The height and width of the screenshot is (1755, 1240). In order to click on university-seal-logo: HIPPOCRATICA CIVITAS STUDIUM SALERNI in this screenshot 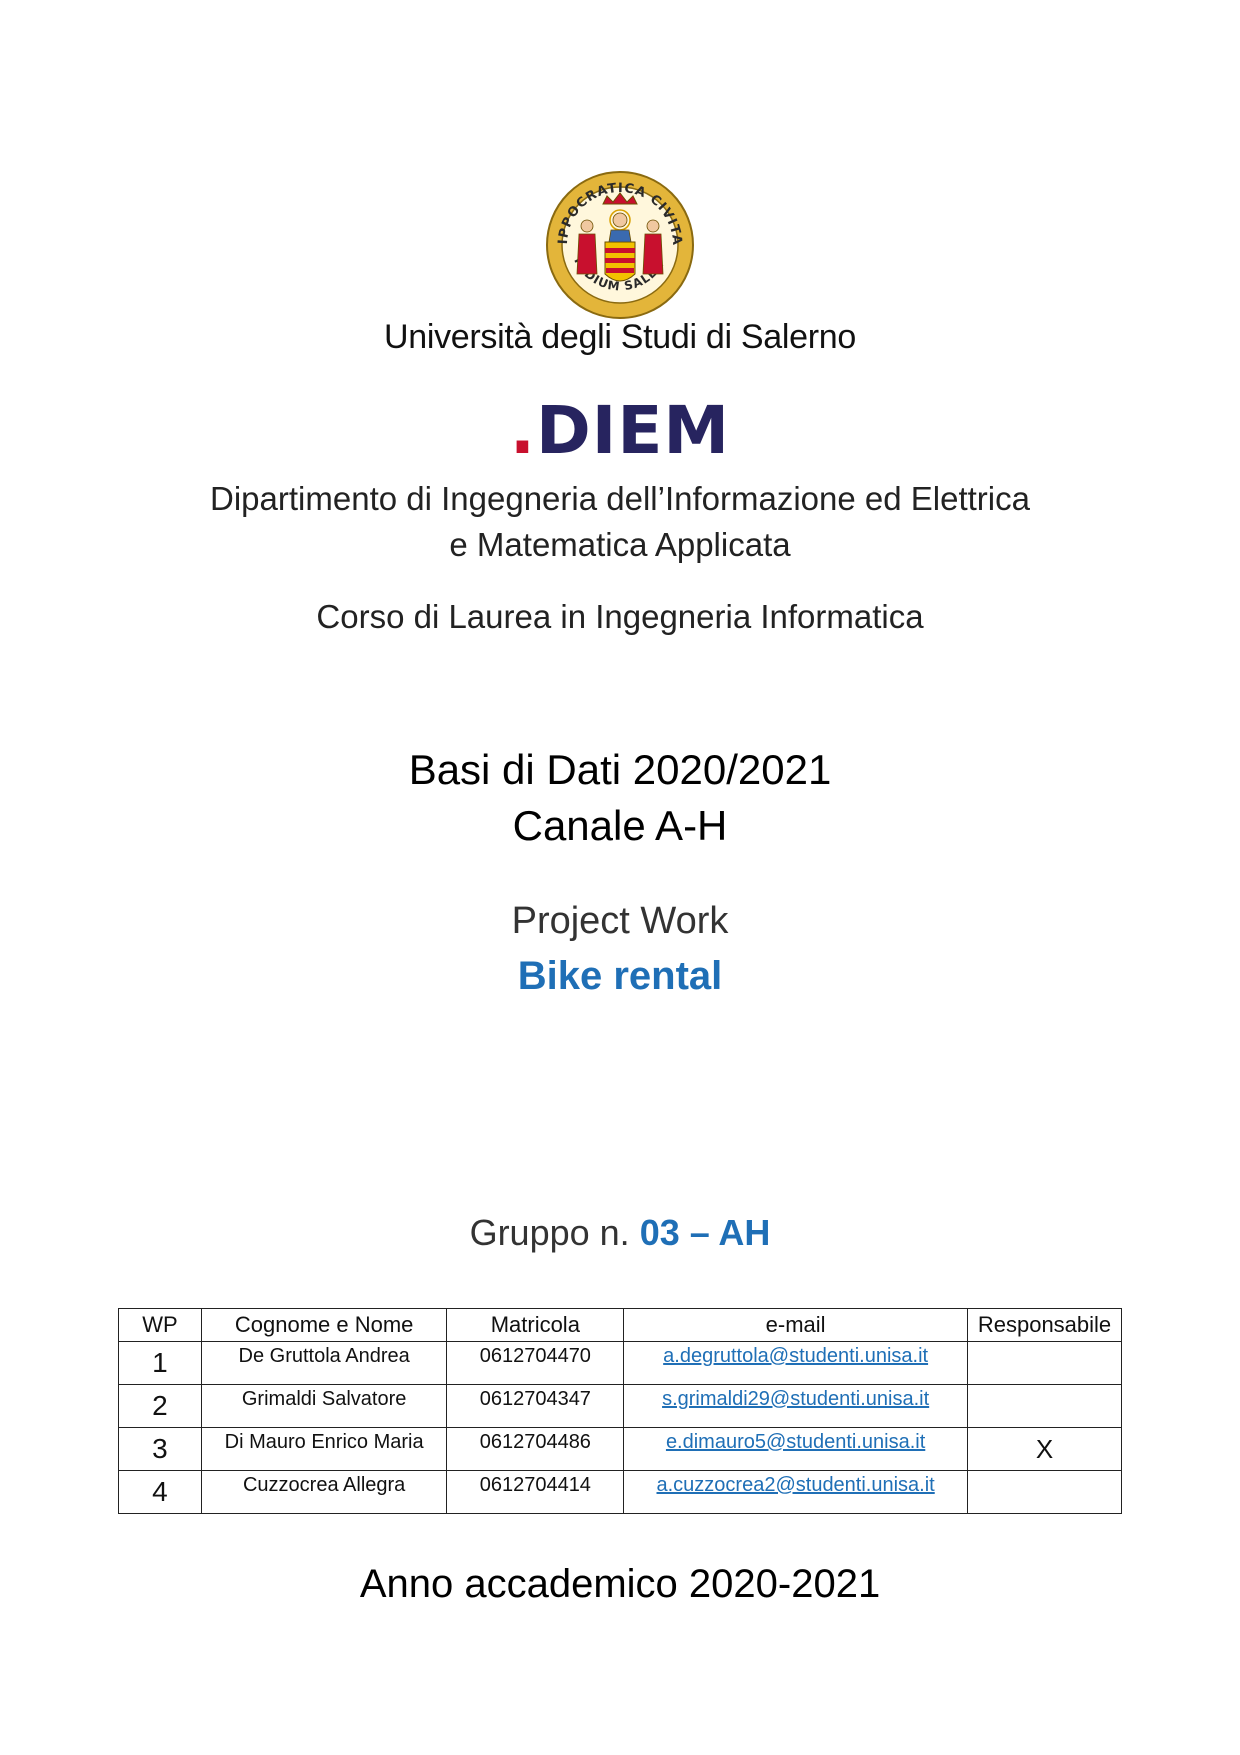, I will do `click(617, 239)`.